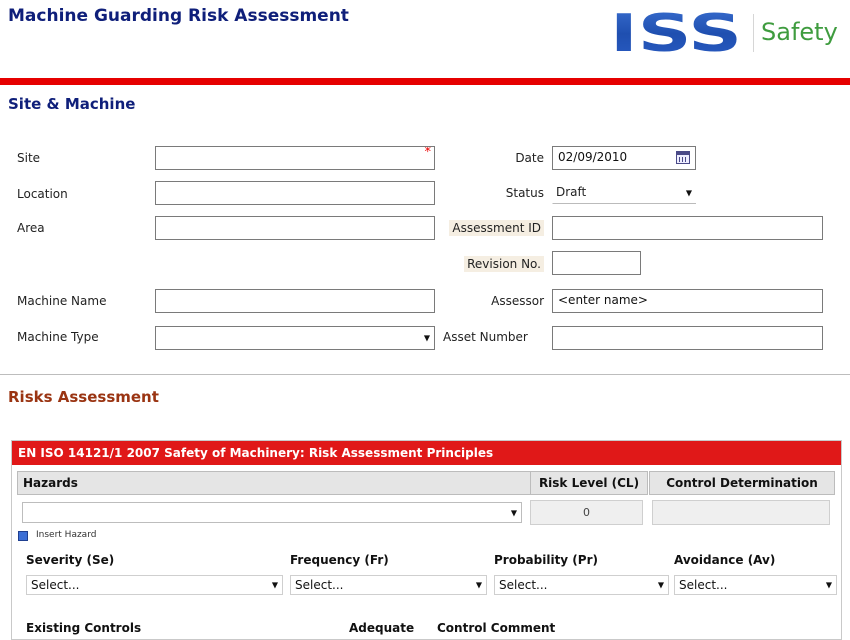 Image resolution: width=850 pixels, height=640 pixels. I want to click on hazard-select: ▼, so click(272, 512).